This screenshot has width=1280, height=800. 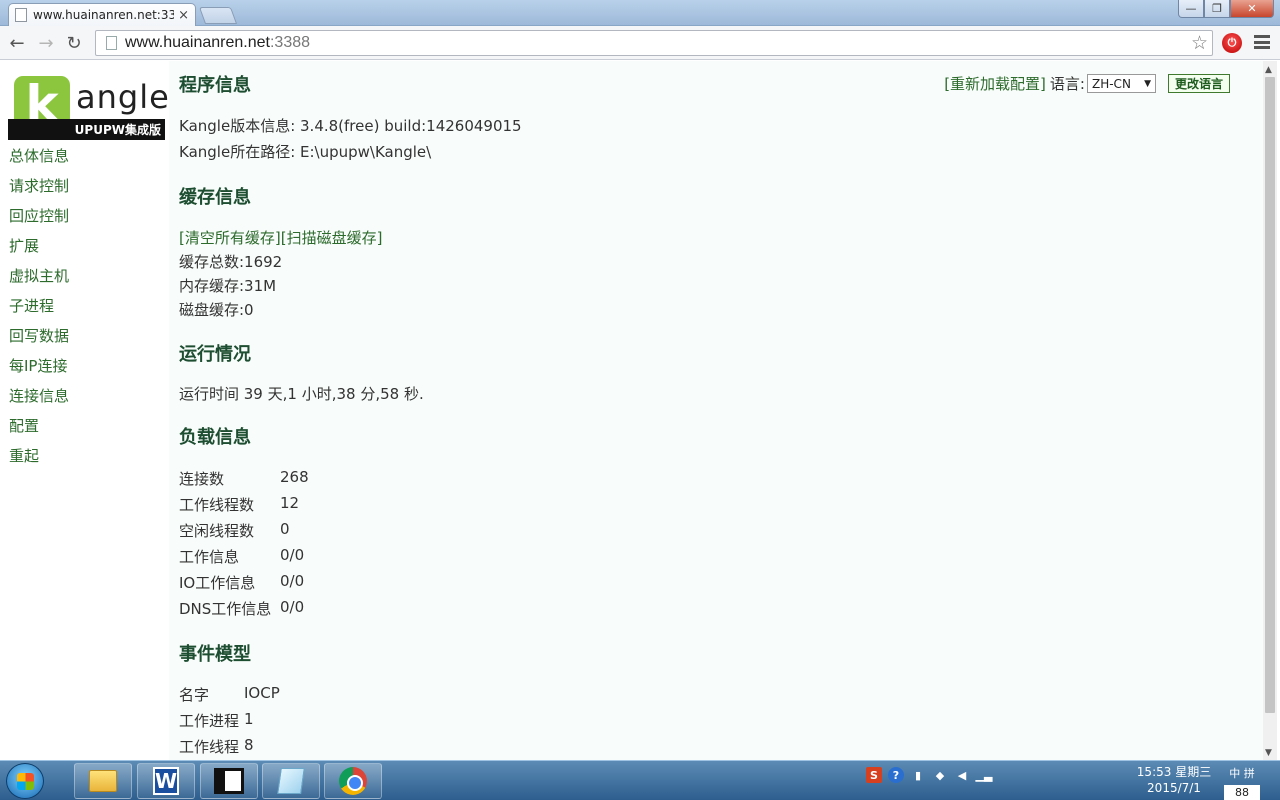 What do you see at coordinates (234, 530) in the screenshot?
I see `load-row: 空闲线程数 0` at bounding box center [234, 530].